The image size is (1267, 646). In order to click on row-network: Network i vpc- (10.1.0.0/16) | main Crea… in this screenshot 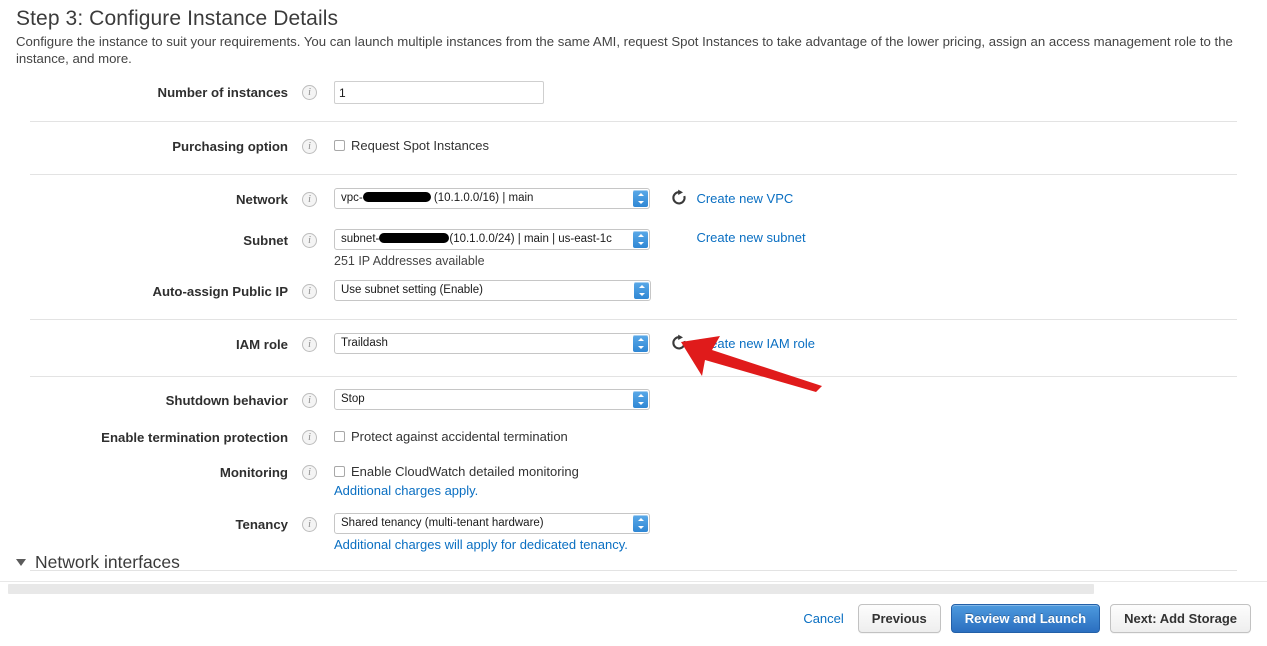, I will do `click(633, 201)`.